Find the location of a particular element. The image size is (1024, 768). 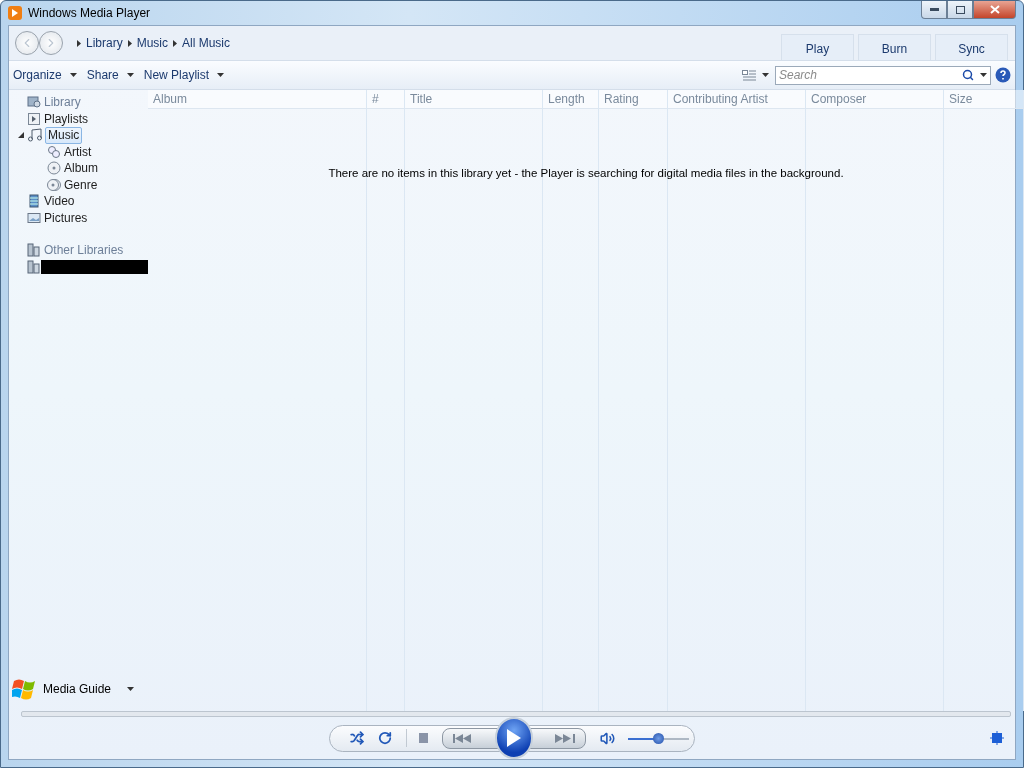

expanded-icon is located at coordinates (21, 135).